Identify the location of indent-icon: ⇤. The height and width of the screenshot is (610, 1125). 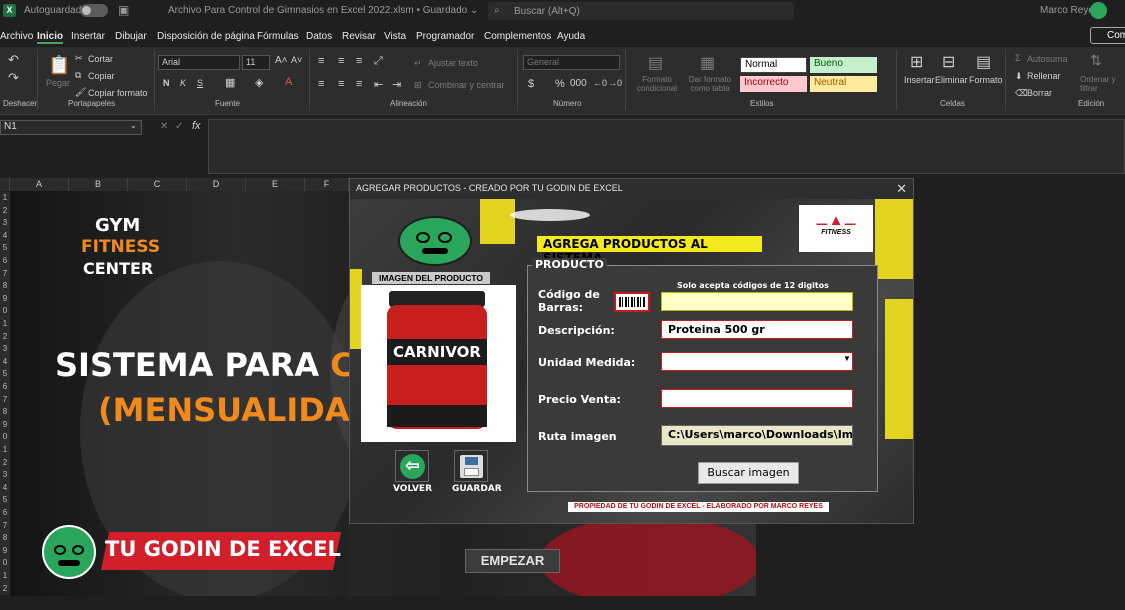
(378, 84).